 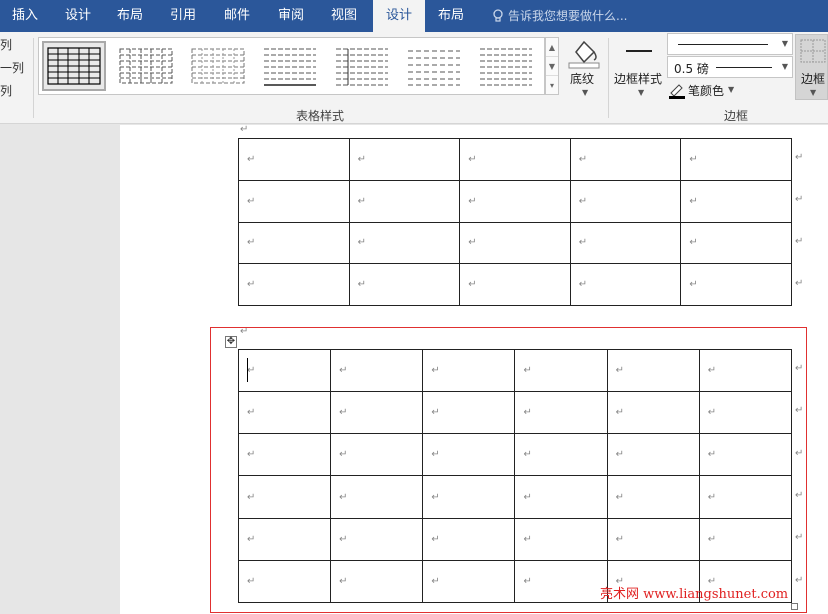 What do you see at coordinates (183, 16) in the screenshot?
I see `tab-references: 引用` at bounding box center [183, 16].